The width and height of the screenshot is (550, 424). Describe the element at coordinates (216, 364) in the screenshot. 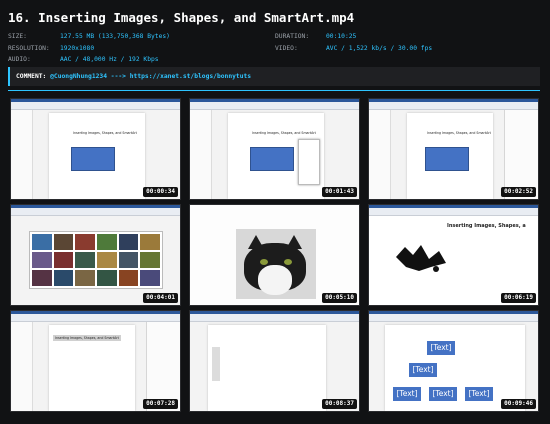

I see `list-block` at that location.